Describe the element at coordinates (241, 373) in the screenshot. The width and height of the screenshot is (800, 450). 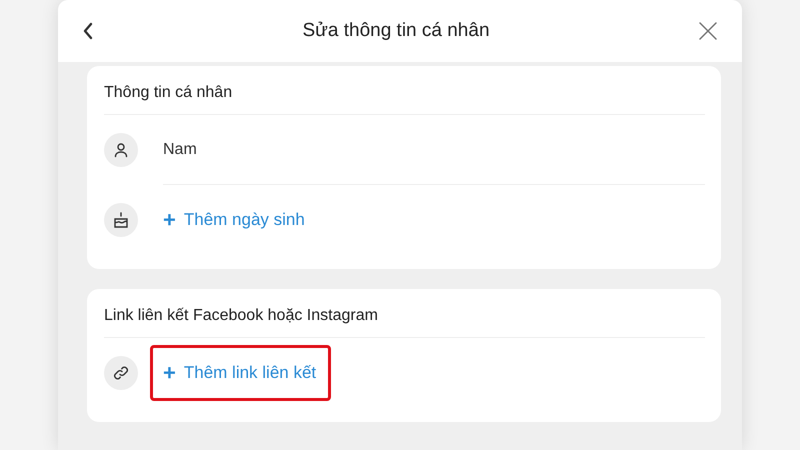
I see `add-link: + Thêm link liên kết` at that location.